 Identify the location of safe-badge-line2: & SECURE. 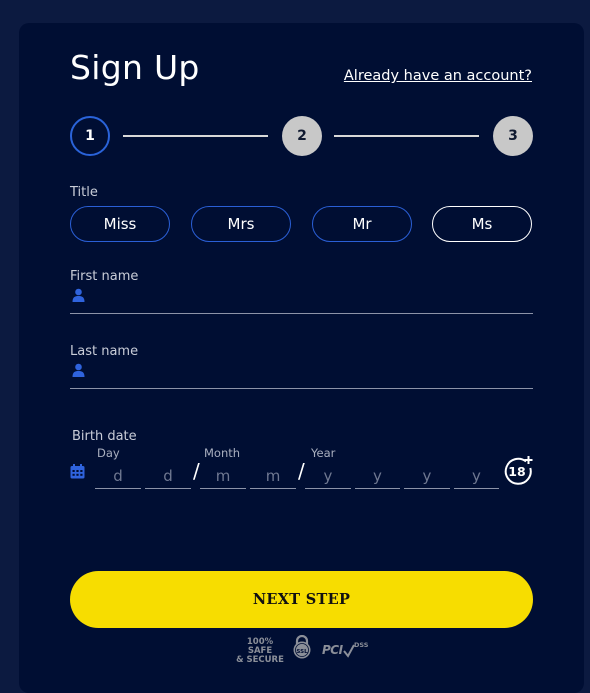
(260, 660).